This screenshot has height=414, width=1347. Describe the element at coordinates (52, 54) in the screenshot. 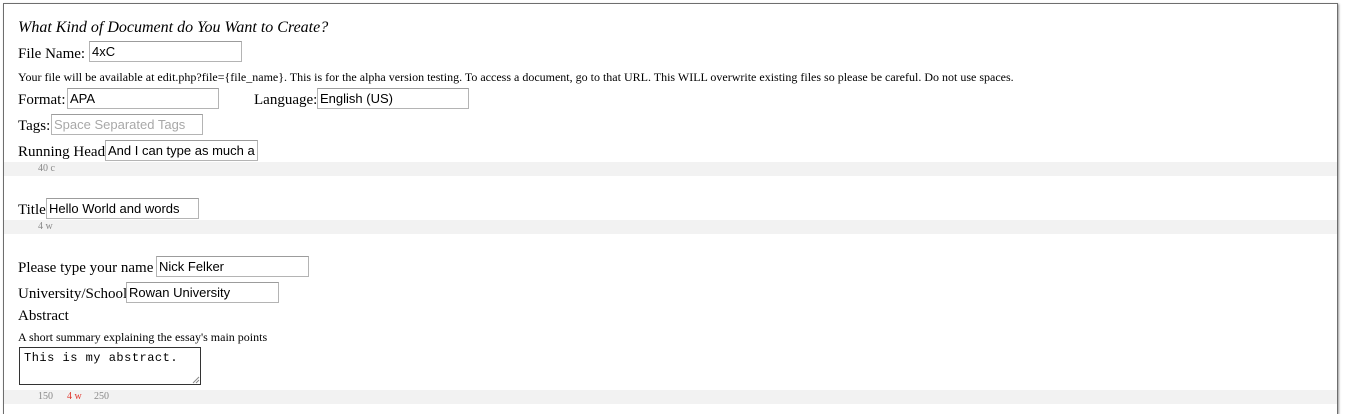

I see `file-name-label: File Name:` at that location.